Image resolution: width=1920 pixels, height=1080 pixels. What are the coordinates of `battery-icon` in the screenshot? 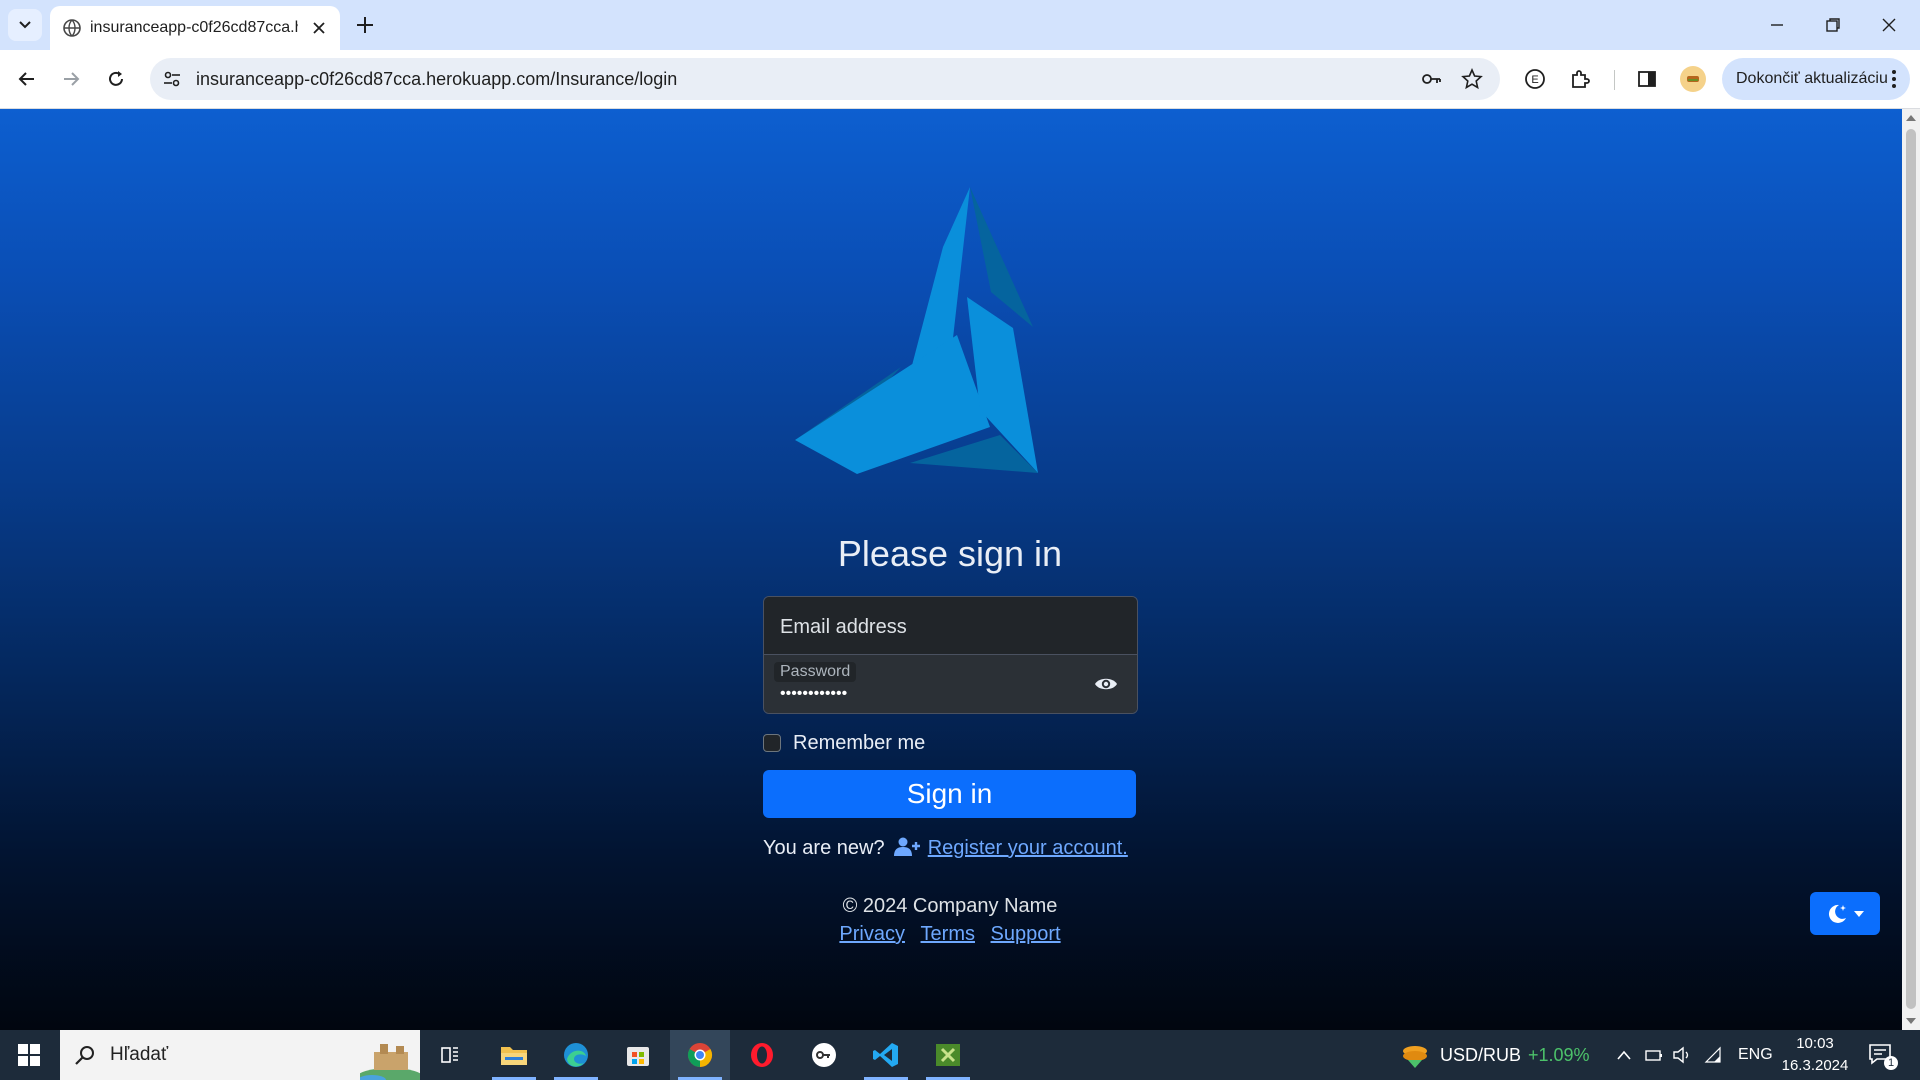 It's located at (1654, 1055).